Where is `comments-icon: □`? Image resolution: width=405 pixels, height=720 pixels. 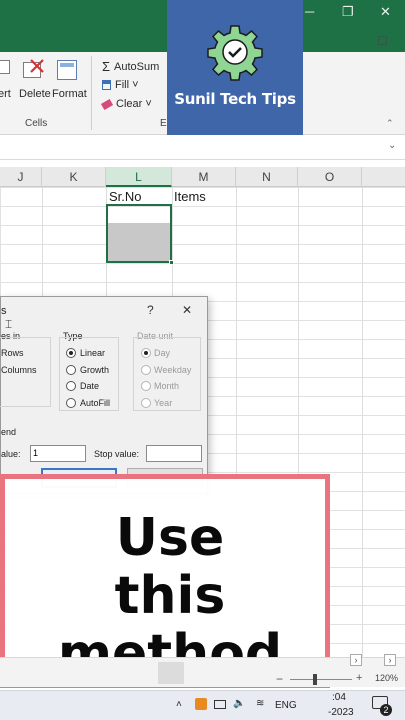 comments-icon: □ is located at coordinates (382, 40).